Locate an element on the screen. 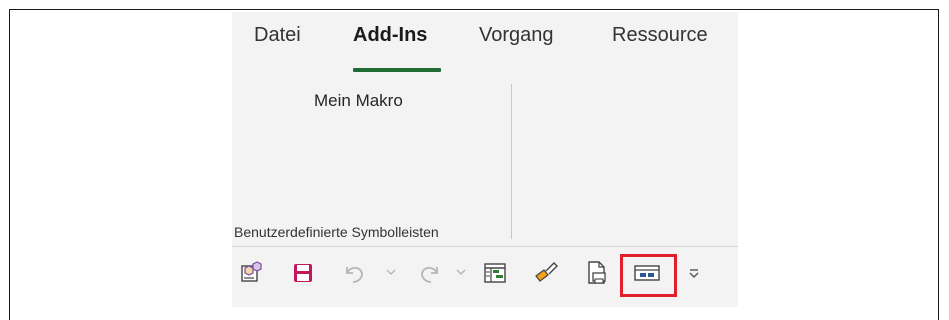  tab-vorgang: Vorgang is located at coordinates (516, 35).